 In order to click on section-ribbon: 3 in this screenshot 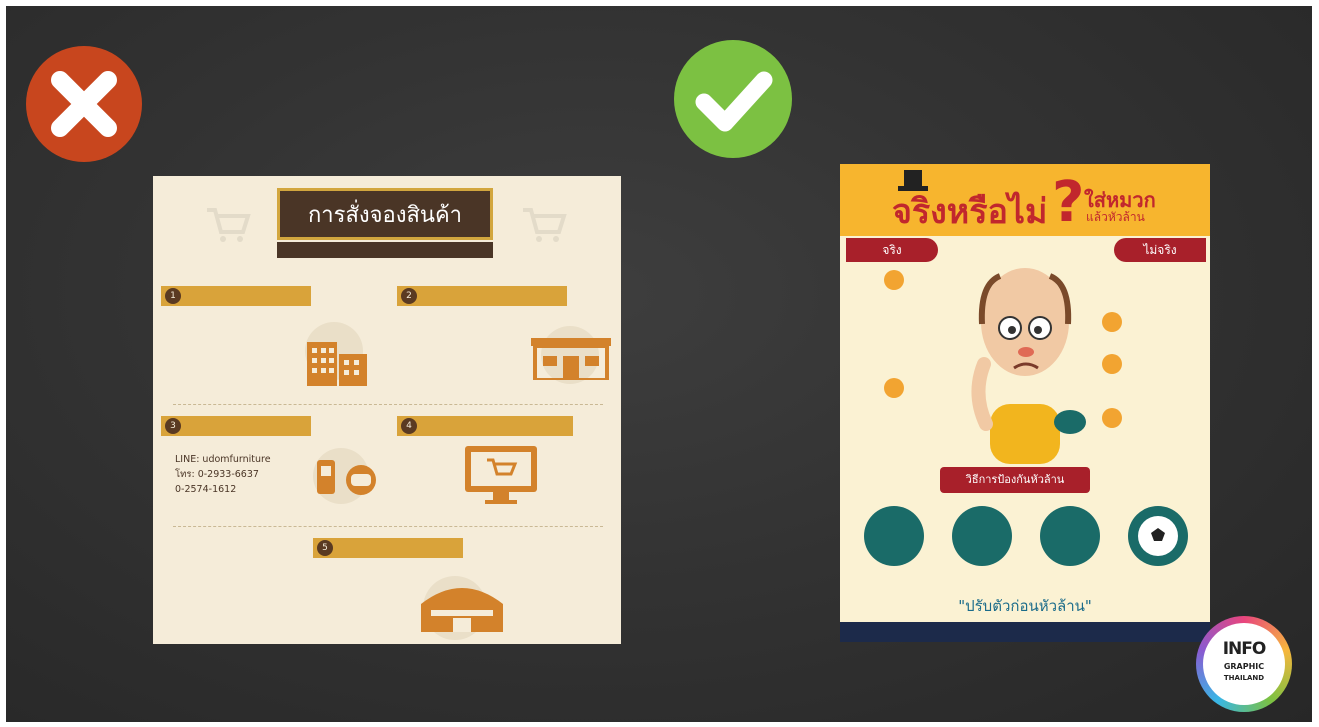, I will do `click(236, 426)`.